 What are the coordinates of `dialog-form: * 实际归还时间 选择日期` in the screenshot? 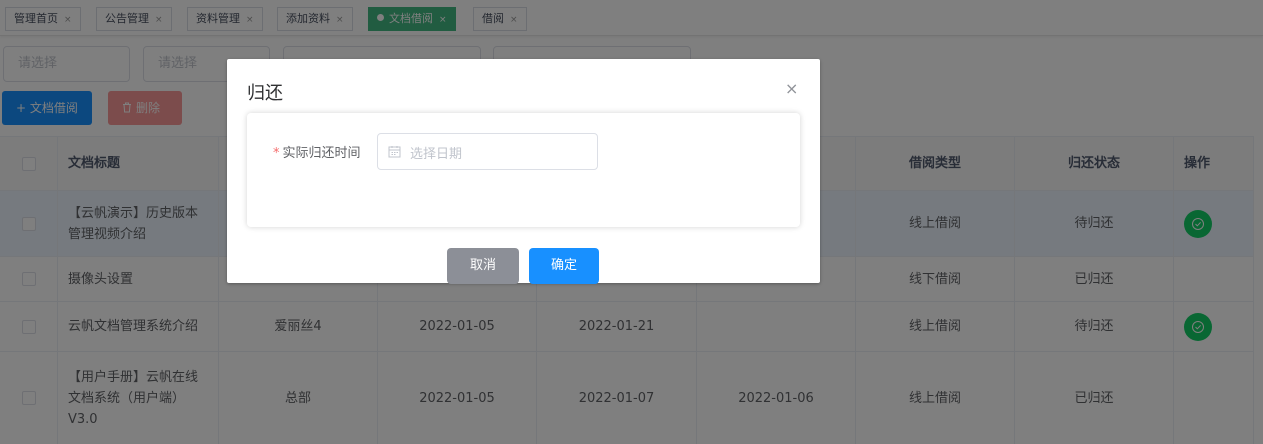 It's located at (523, 170).